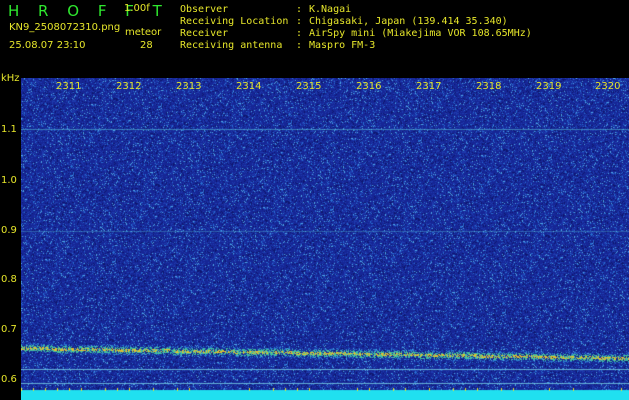  Describe the element at coordinates (489, 86) in the screenshot. I see `time-tick-2318: 2318` at that location.